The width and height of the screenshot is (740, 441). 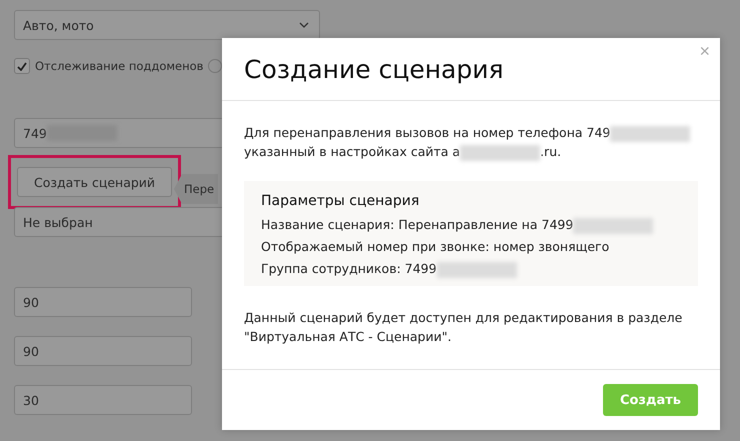 I want to click on params-title: Параметры сценария, so click(x=340, y=201).